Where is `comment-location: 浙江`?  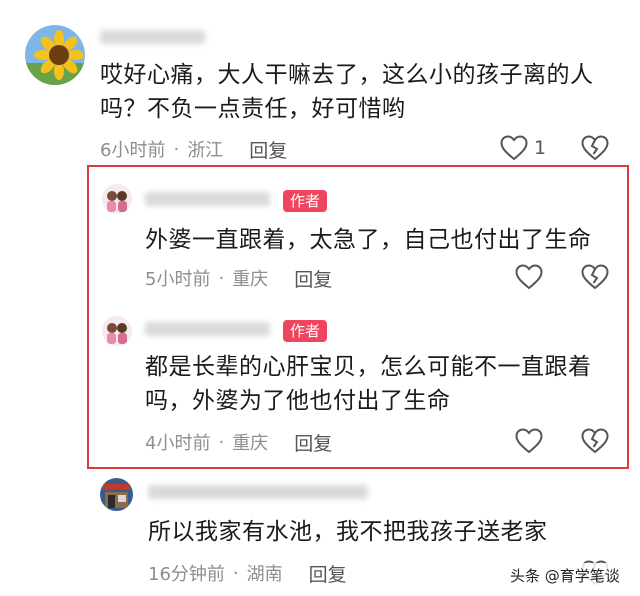 comment-location: 浙江 is located at coordinates (205, 150).